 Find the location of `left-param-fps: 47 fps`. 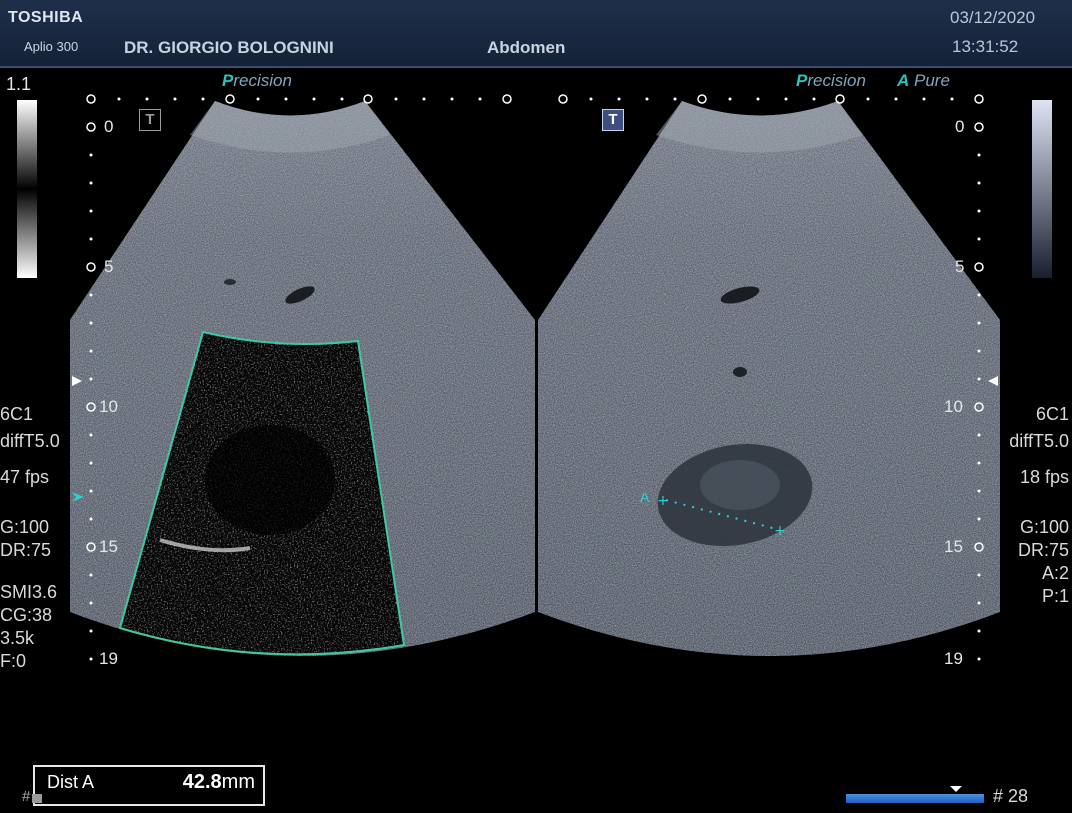

left-param-fps: 47 fps is located at coordinates (25, 477).